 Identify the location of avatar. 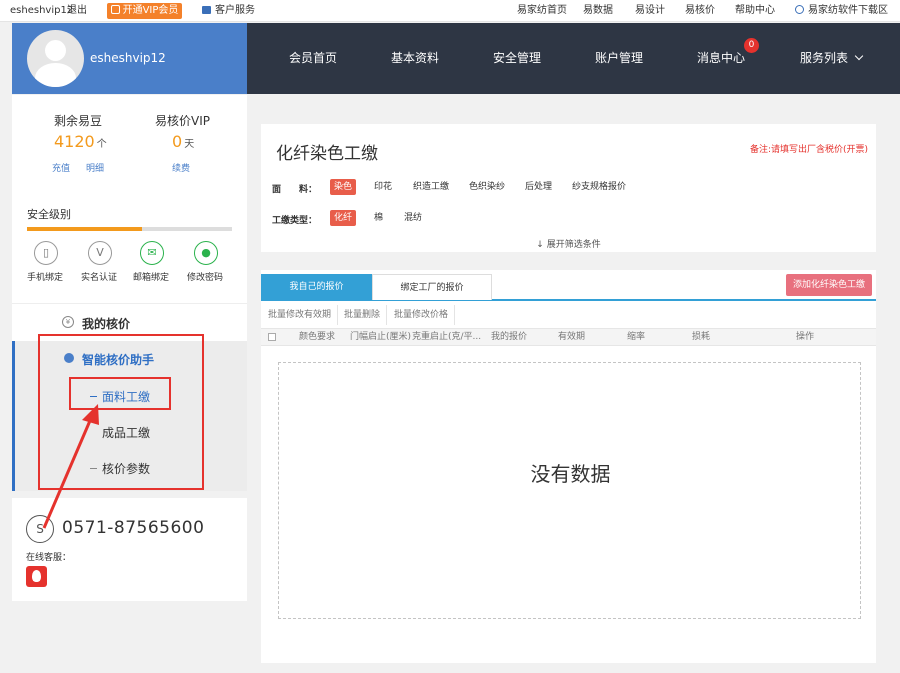
(55, 58).